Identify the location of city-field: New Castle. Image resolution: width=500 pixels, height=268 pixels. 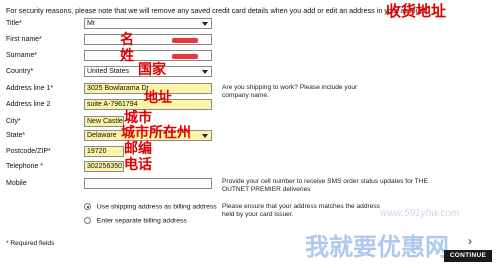
(104, 121).